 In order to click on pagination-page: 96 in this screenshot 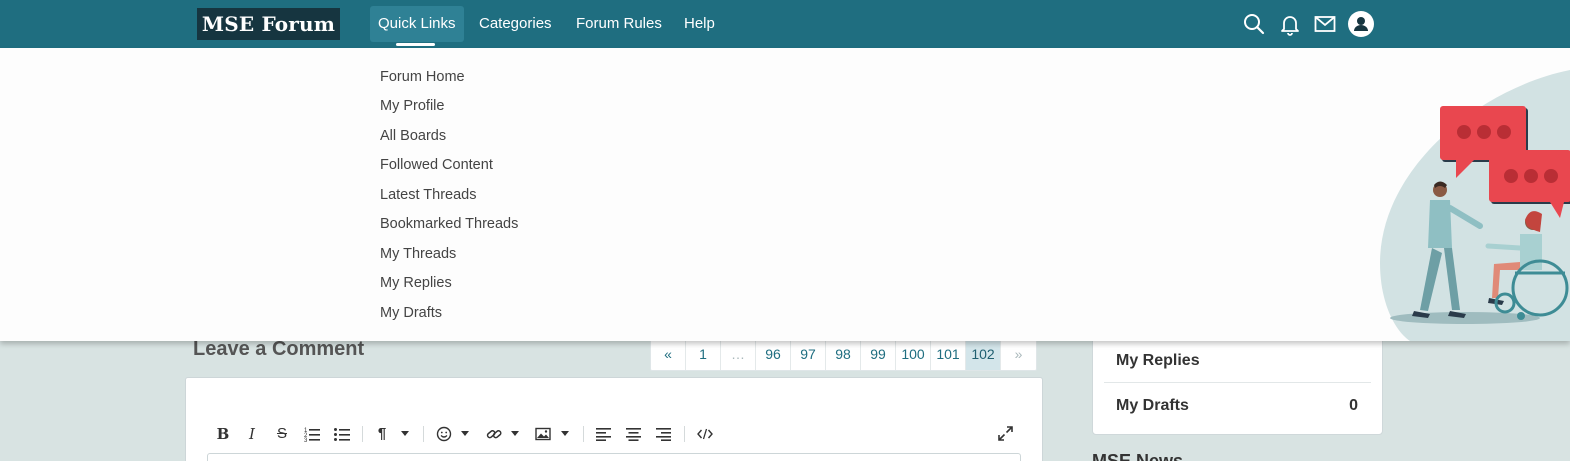, I will do `click(773, 354)`.